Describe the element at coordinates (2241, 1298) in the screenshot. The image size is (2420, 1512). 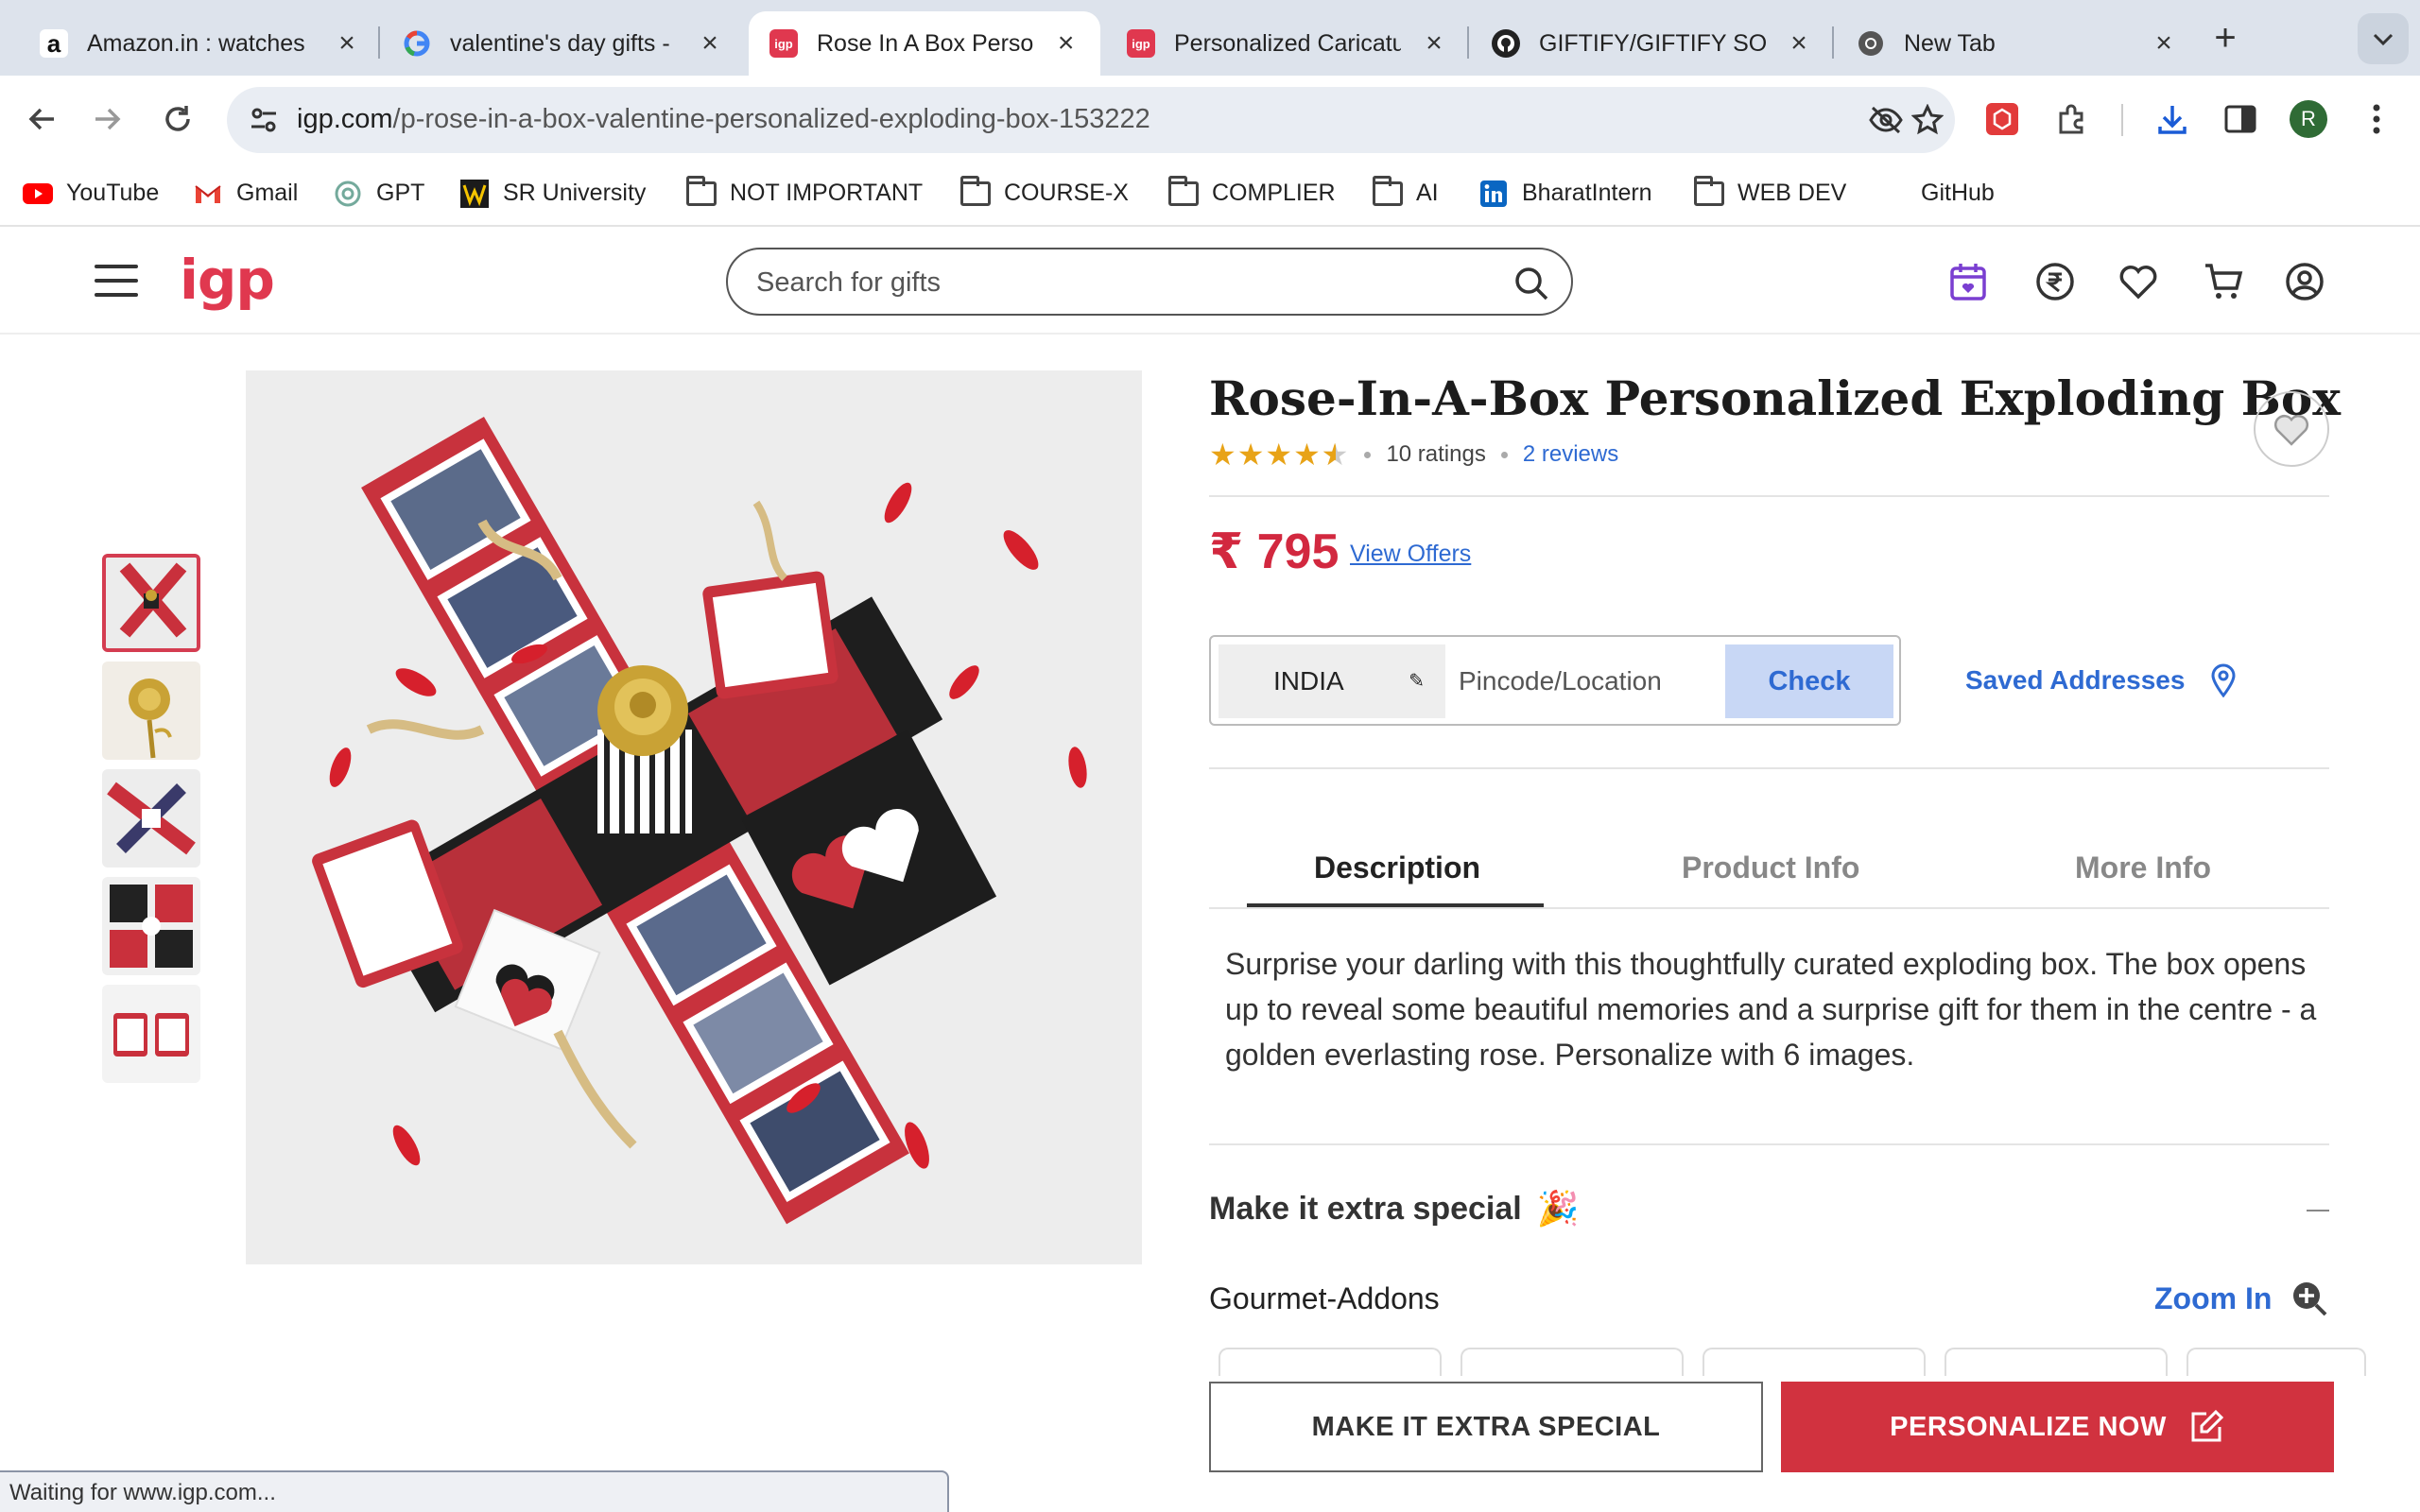
I see `zoom-in-button: Zoom In` at that location.